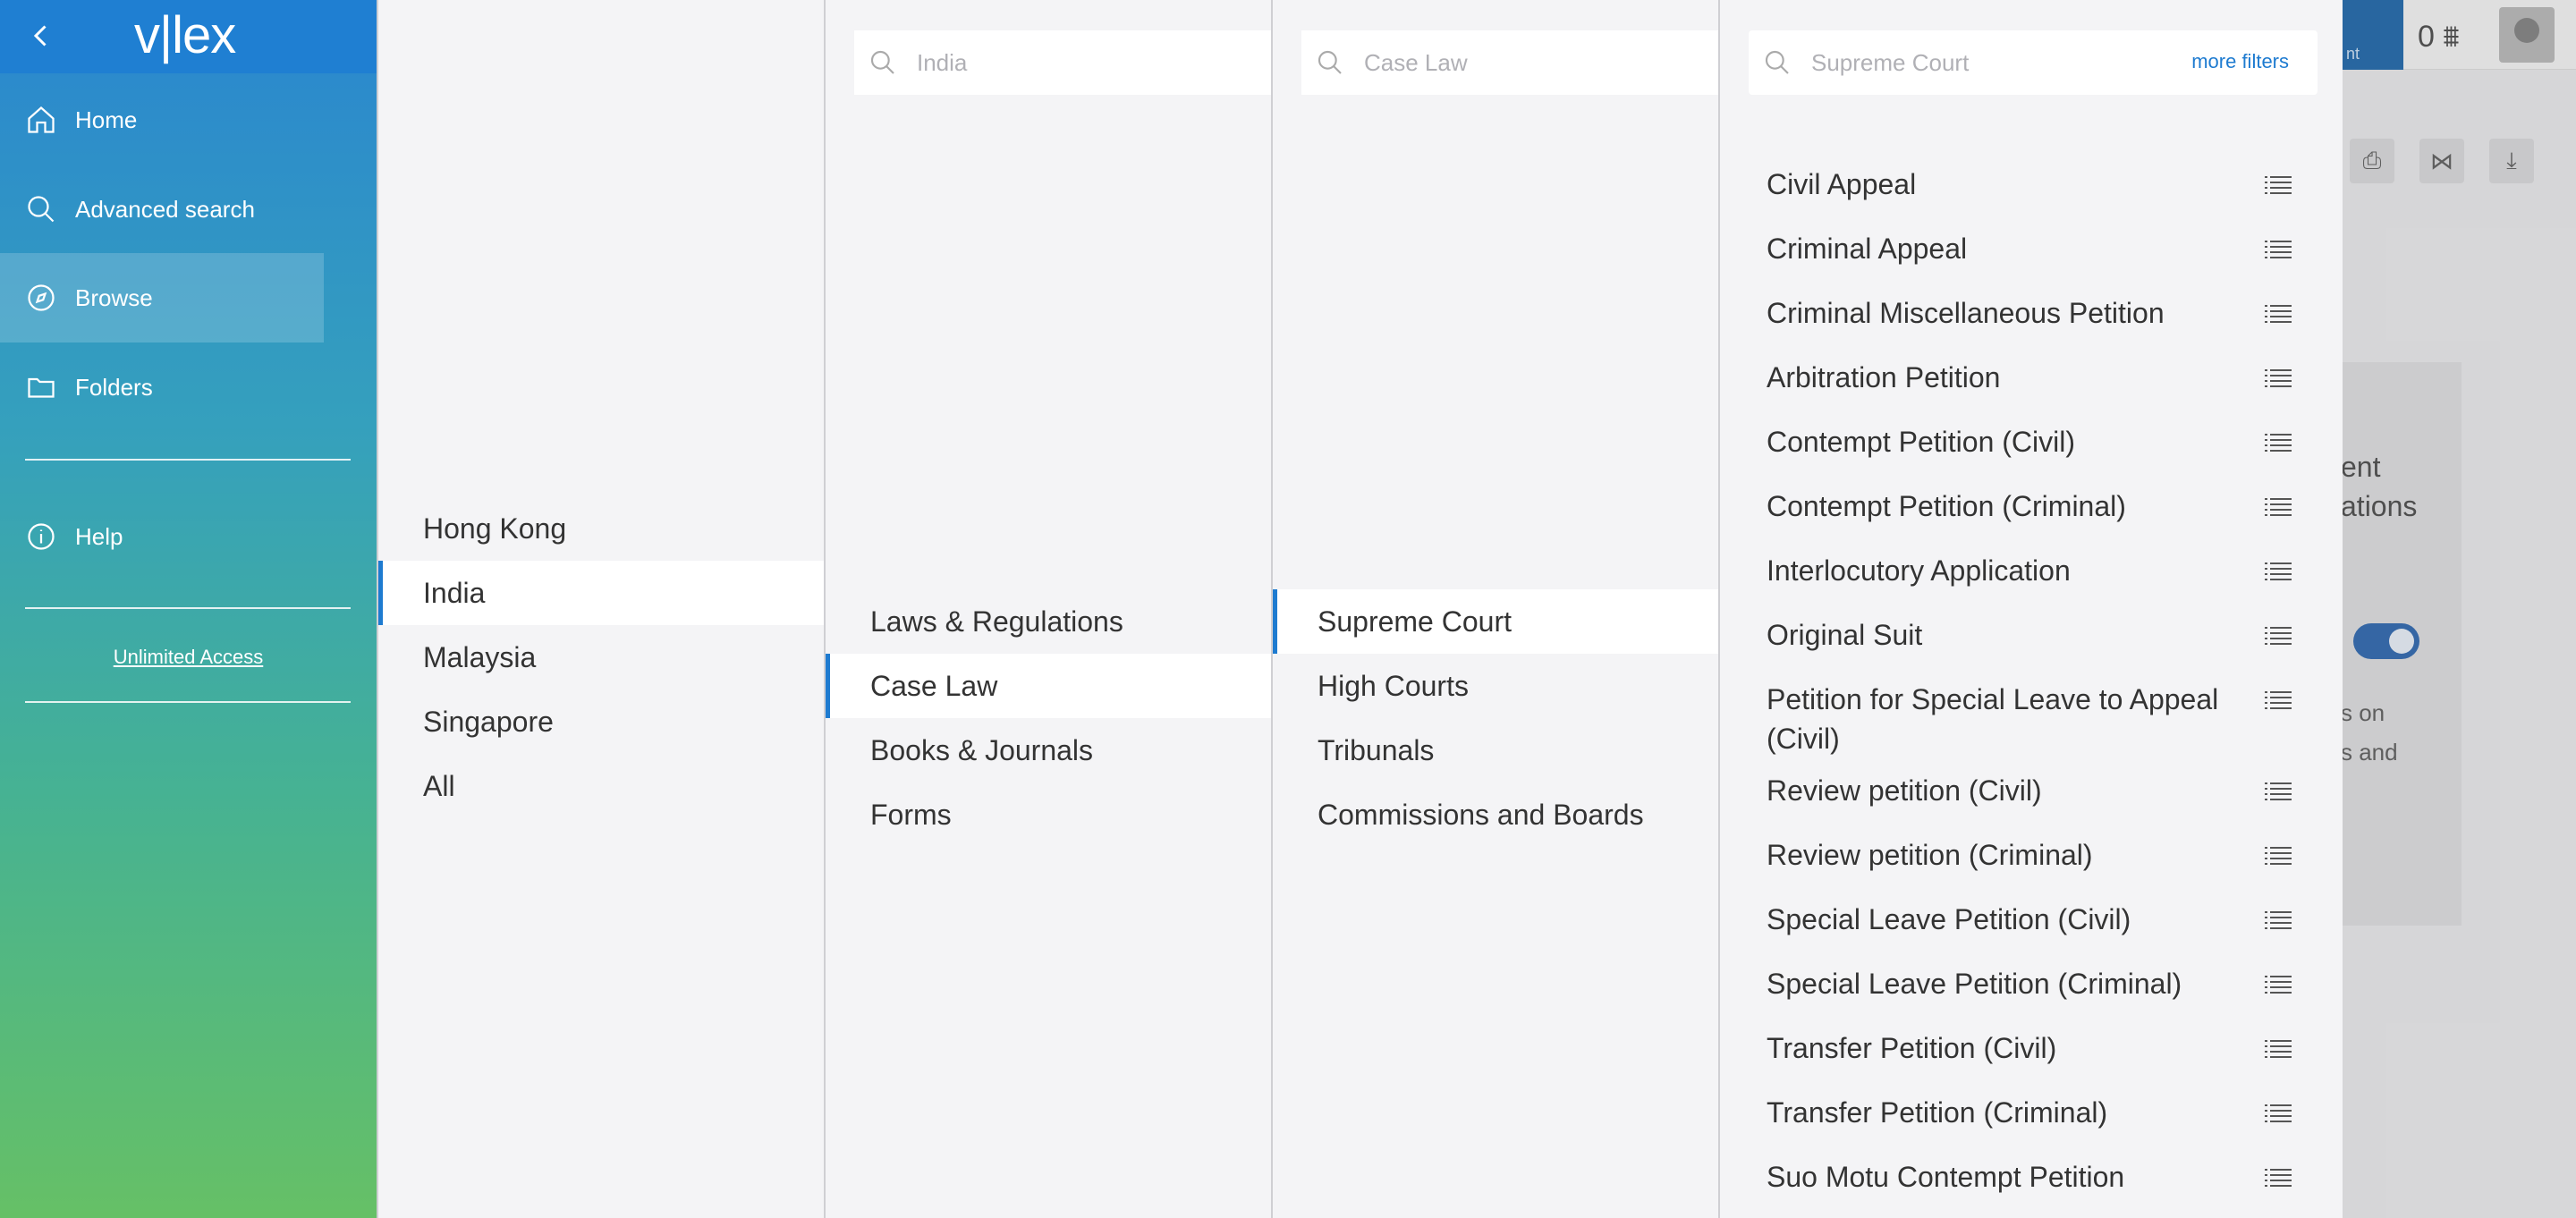 The width and height of the screenshot is (2576, 1218). What do you see at coordinates (1867, 249) in the screenshot?
I see `case-type-label: Criminal Appeal` at bounding box center [1867, 249].